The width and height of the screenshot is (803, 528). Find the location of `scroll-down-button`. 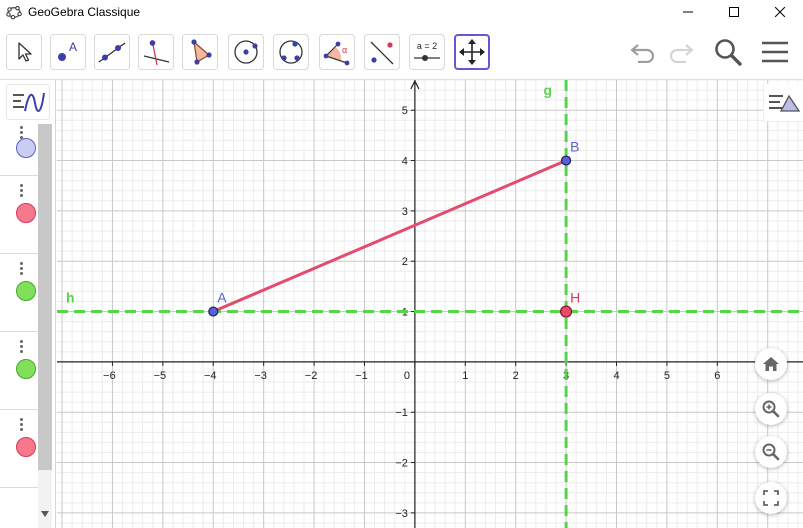

scroll-down-button is located at coordinates (45, 514).